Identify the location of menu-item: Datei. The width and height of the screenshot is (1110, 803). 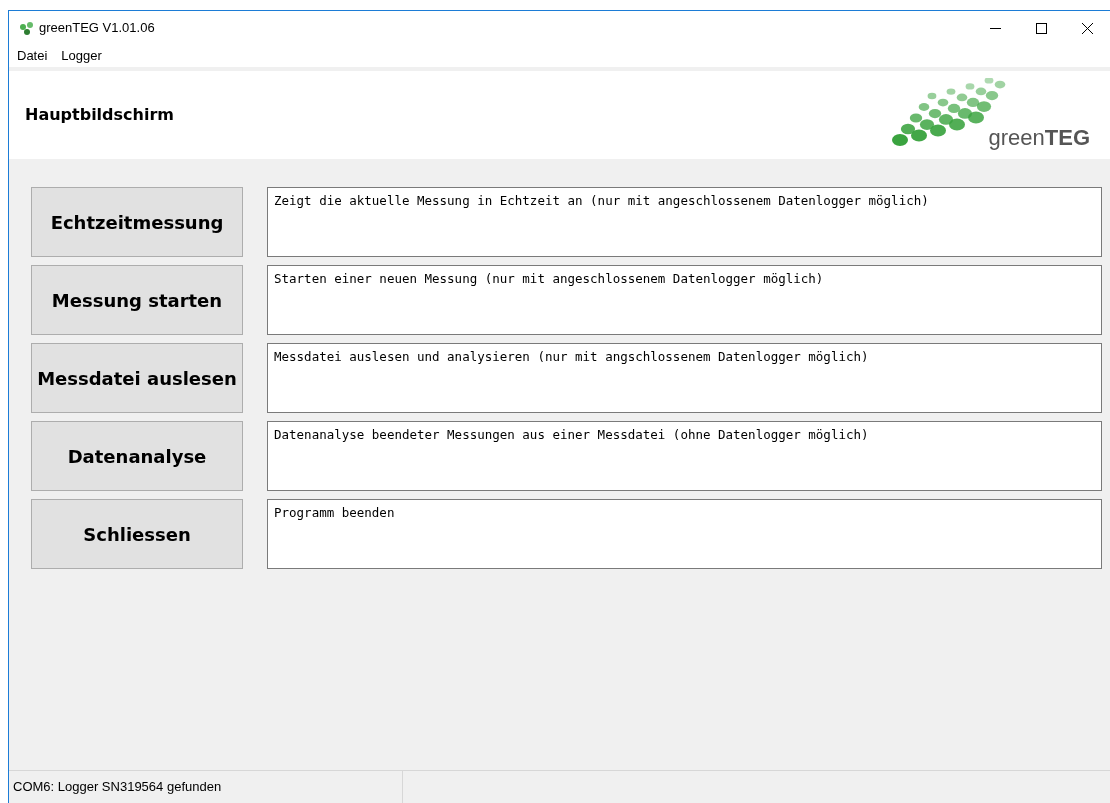
(32, 56).